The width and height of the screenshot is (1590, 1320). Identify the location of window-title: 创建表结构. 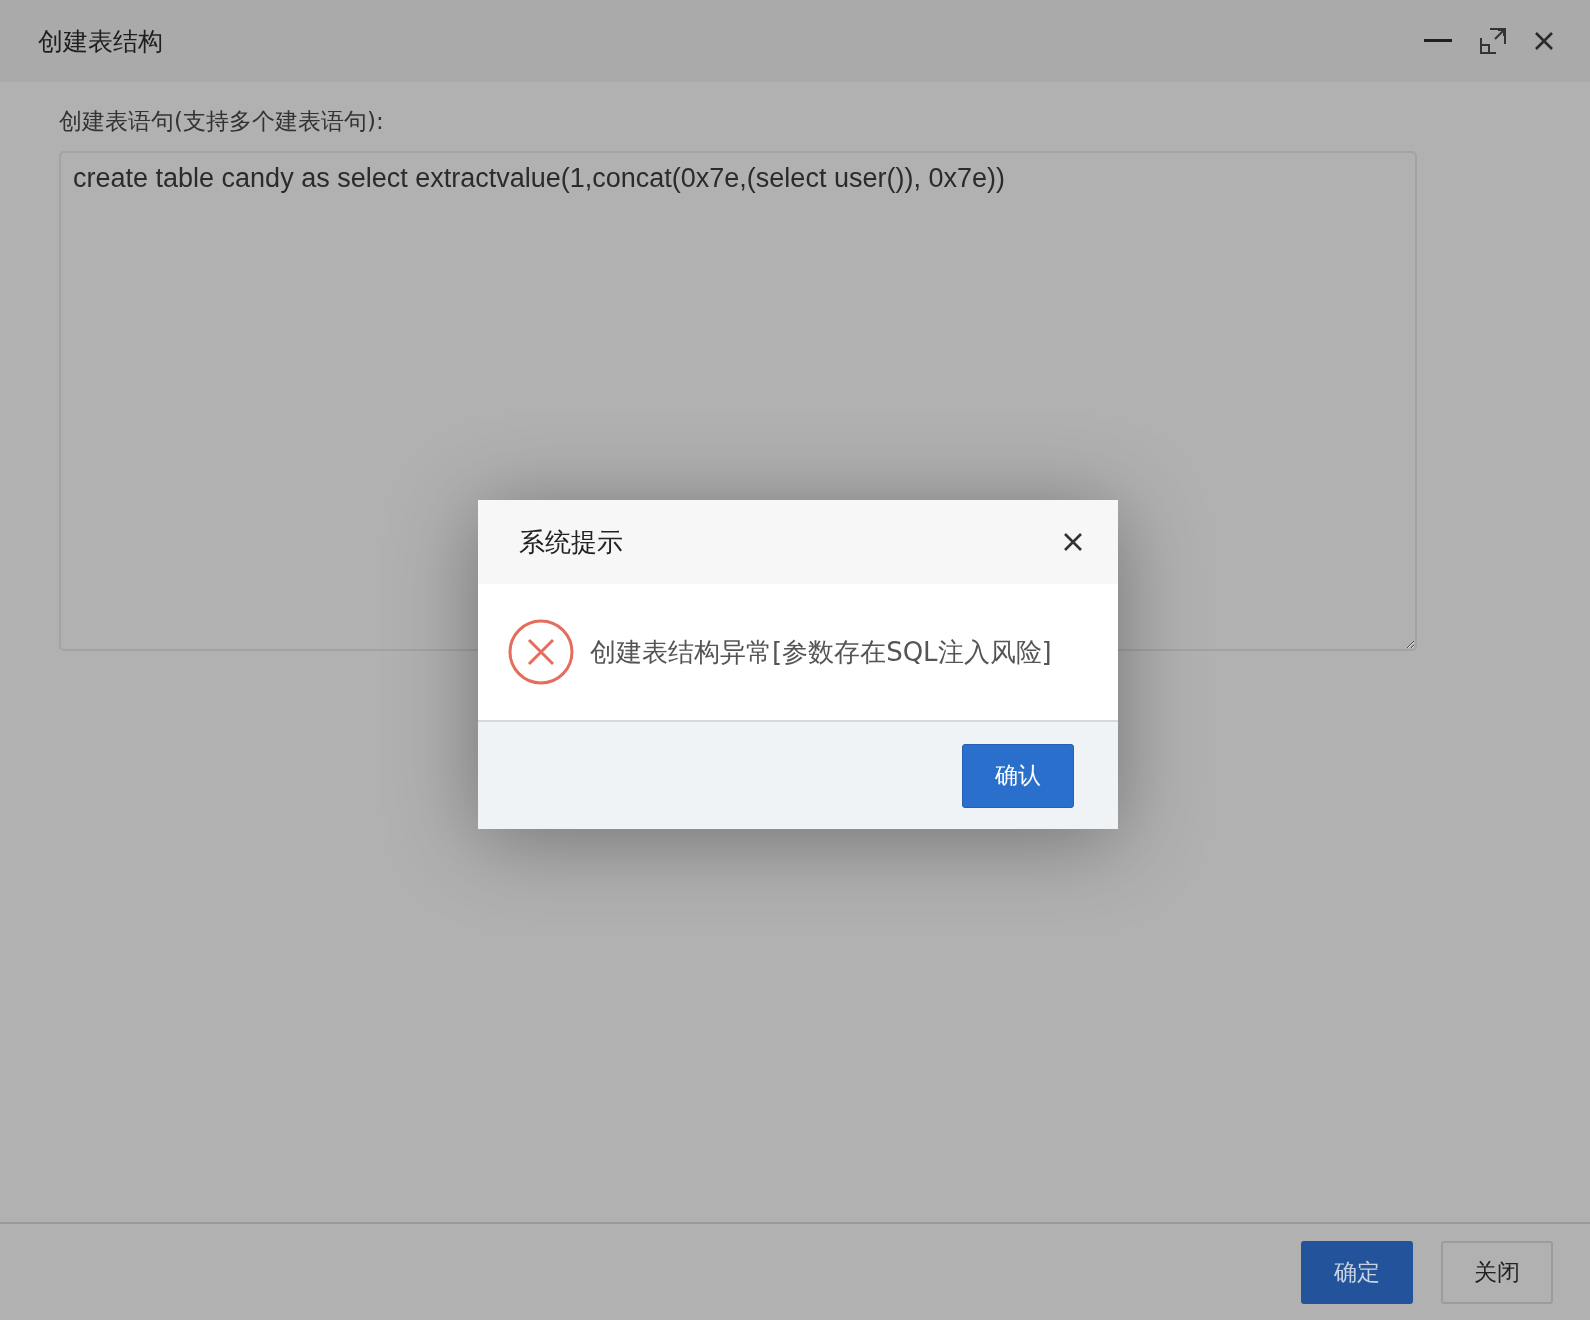
(100, 41).